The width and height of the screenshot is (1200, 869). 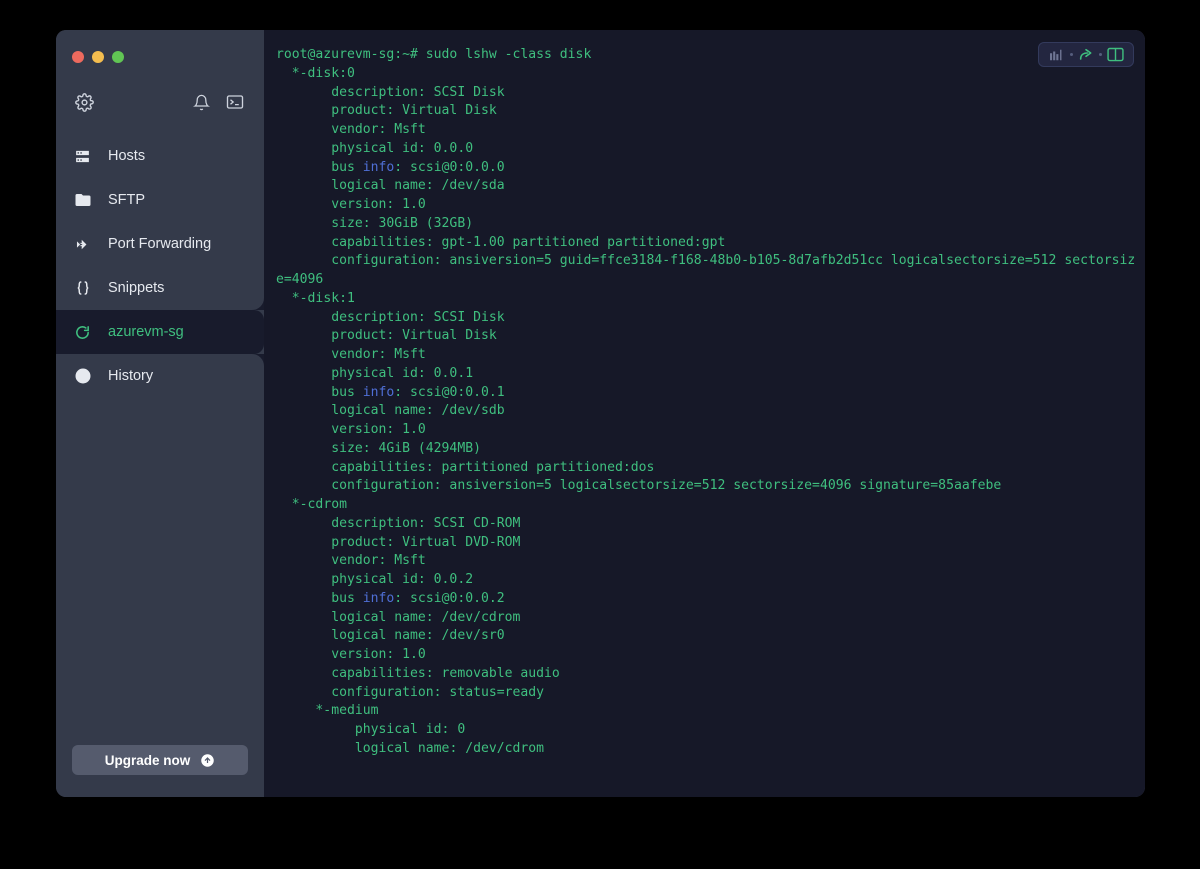 I want to click on sidebar-item-history: History, so click(x=160, y=376).